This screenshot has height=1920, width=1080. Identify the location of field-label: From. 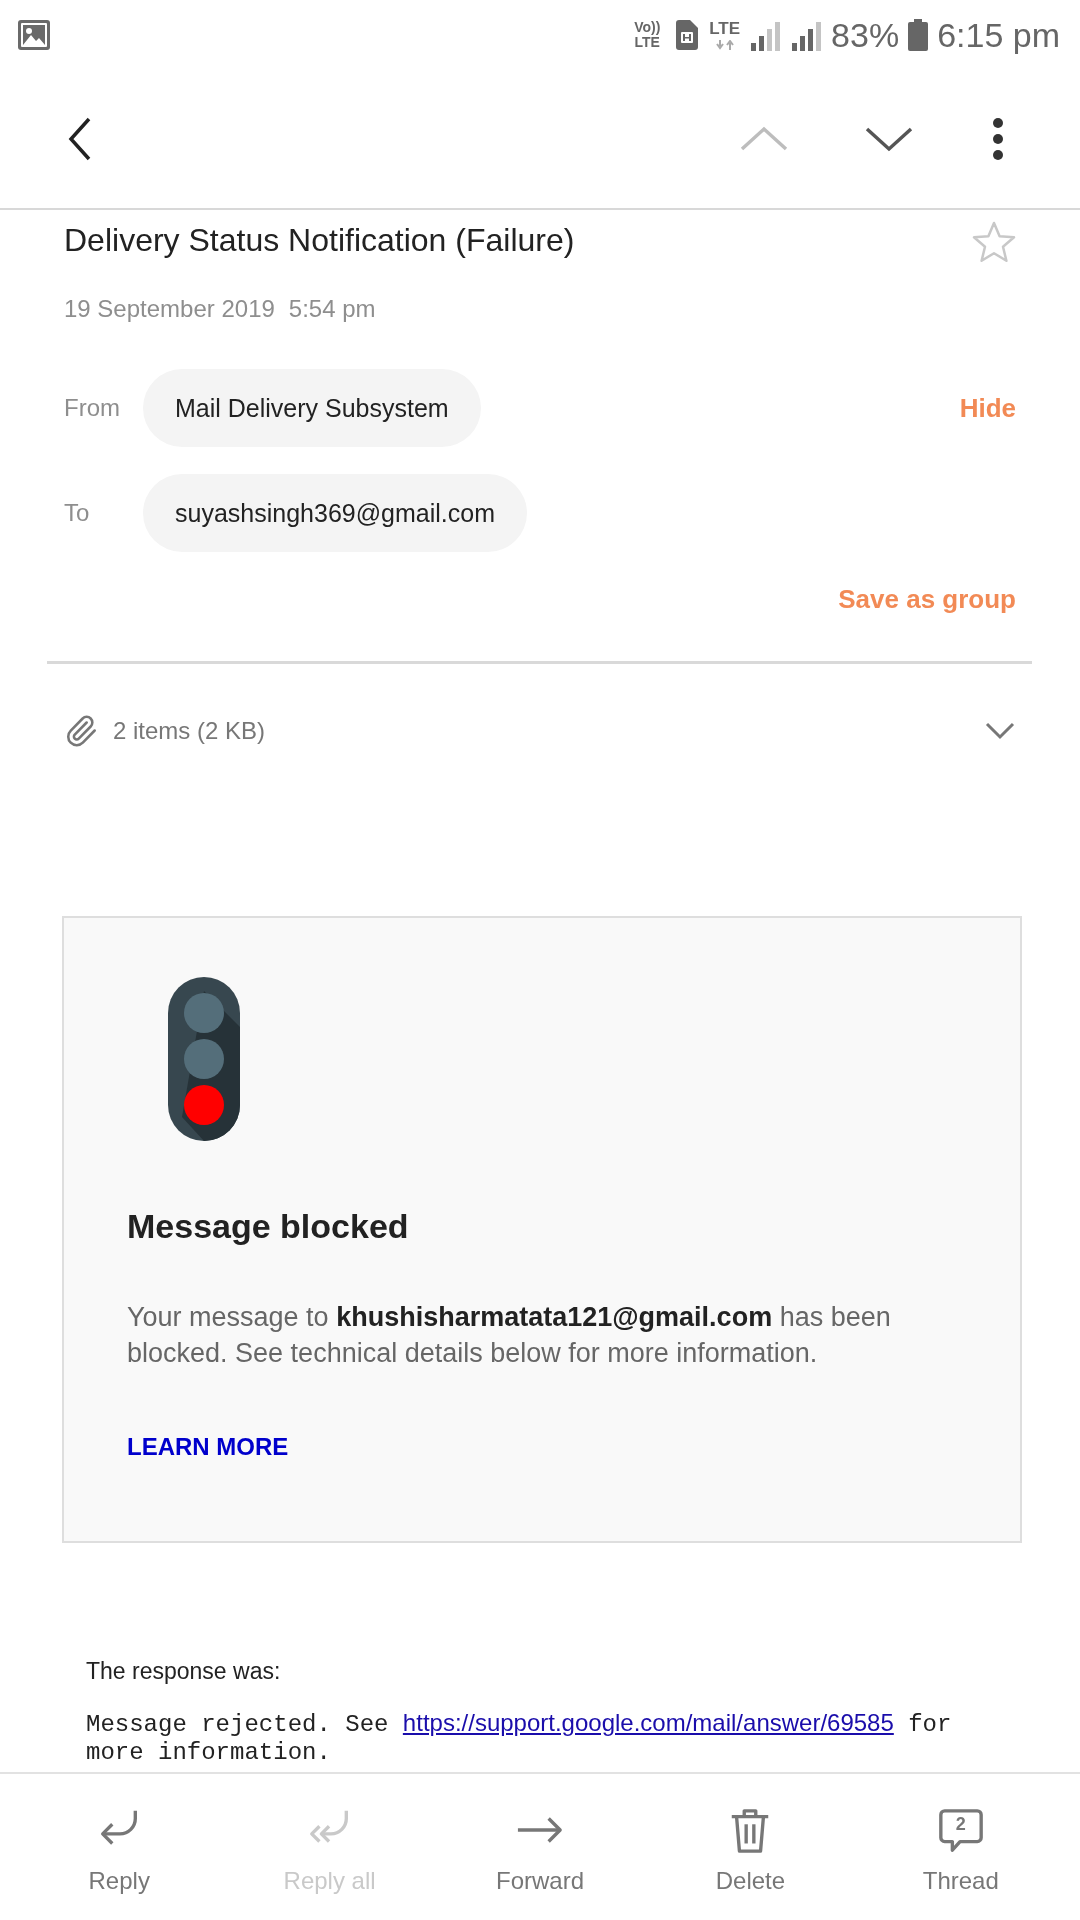
(92, 408).